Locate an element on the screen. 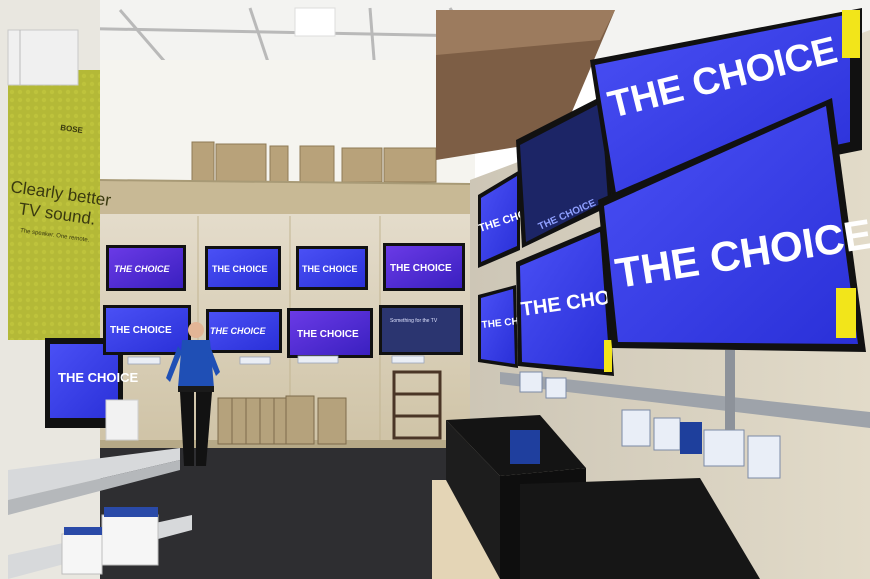 This screenshot has width=870, height=579. tv-left-small-slogan: THE CHOICE is located at coordinates (98, 377).